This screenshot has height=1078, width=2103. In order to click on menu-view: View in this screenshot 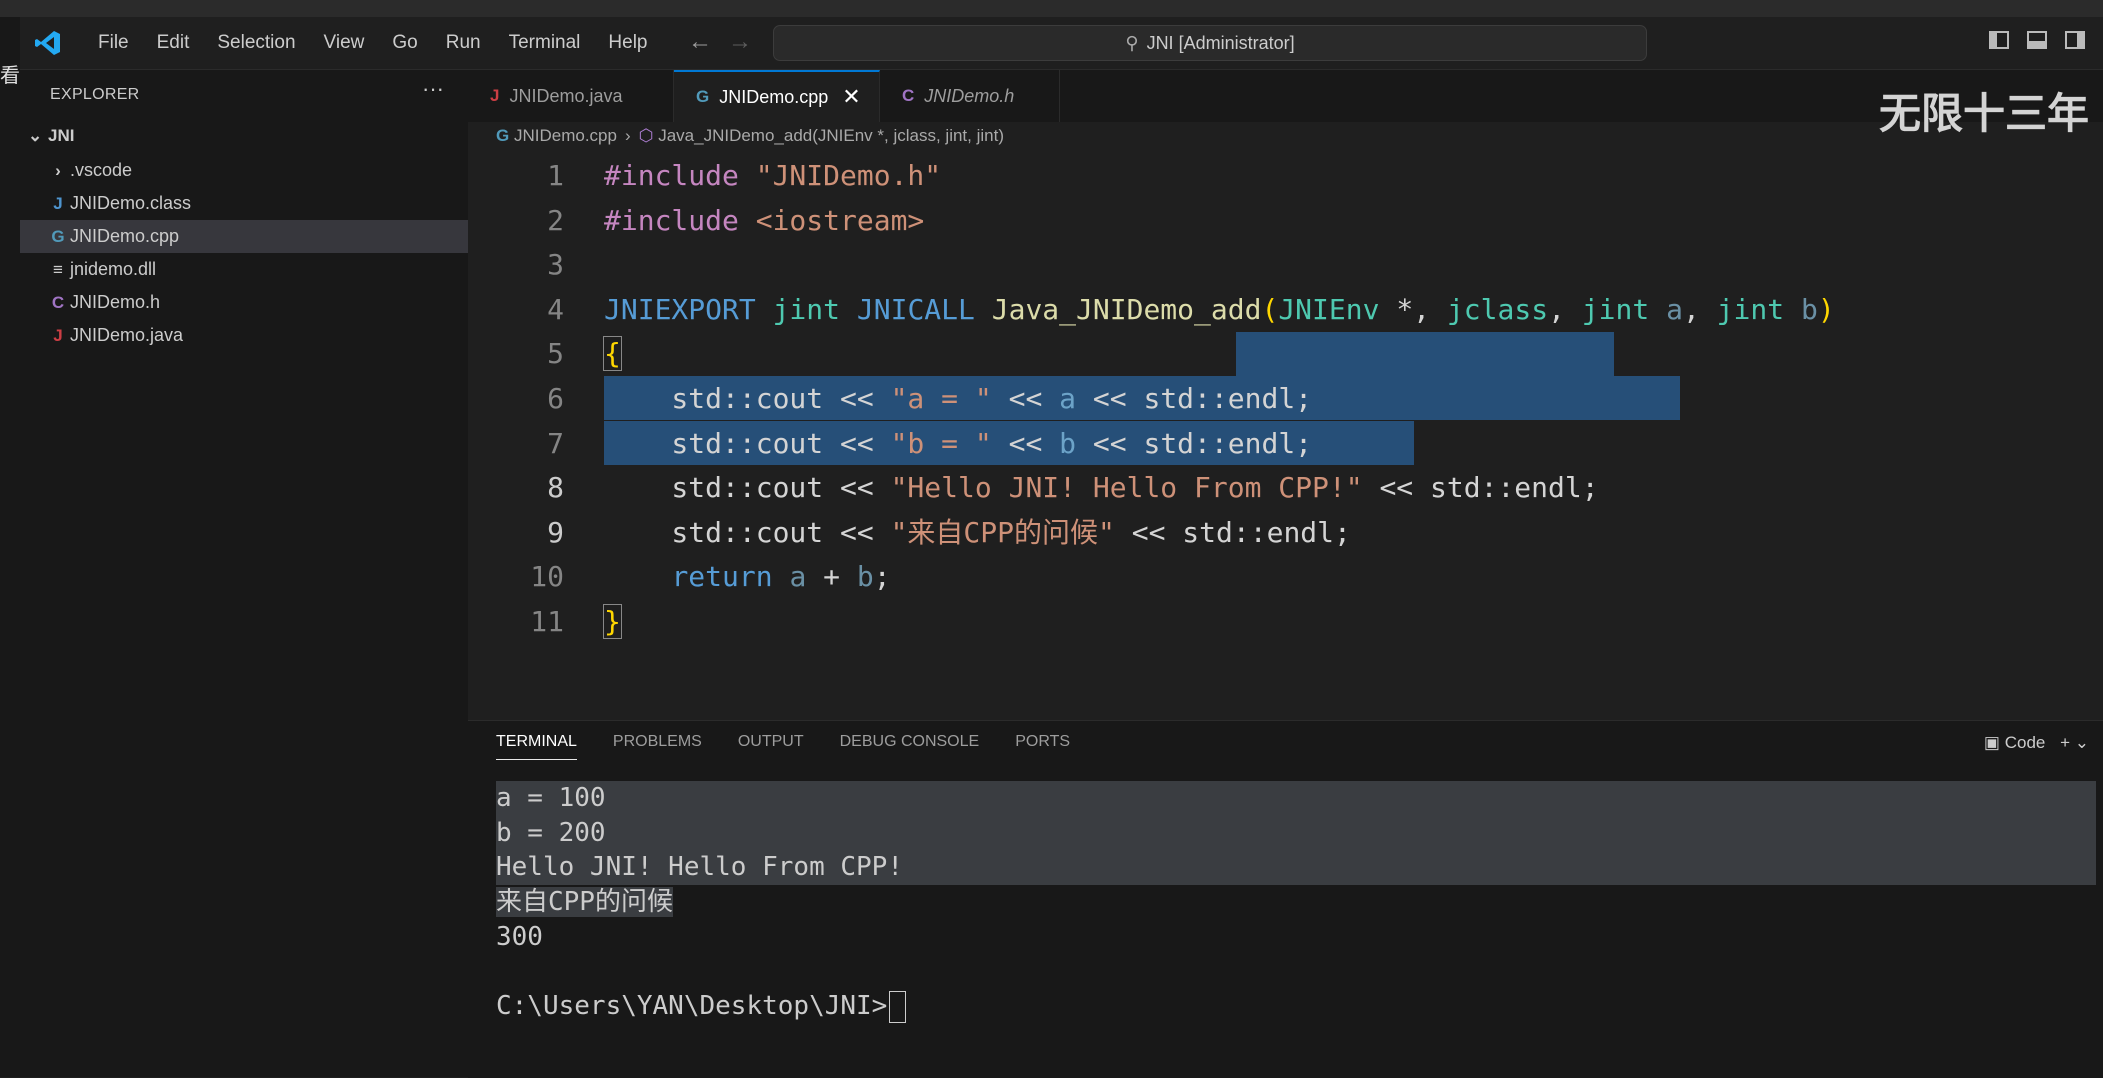, I will do `click(344, 43)`.